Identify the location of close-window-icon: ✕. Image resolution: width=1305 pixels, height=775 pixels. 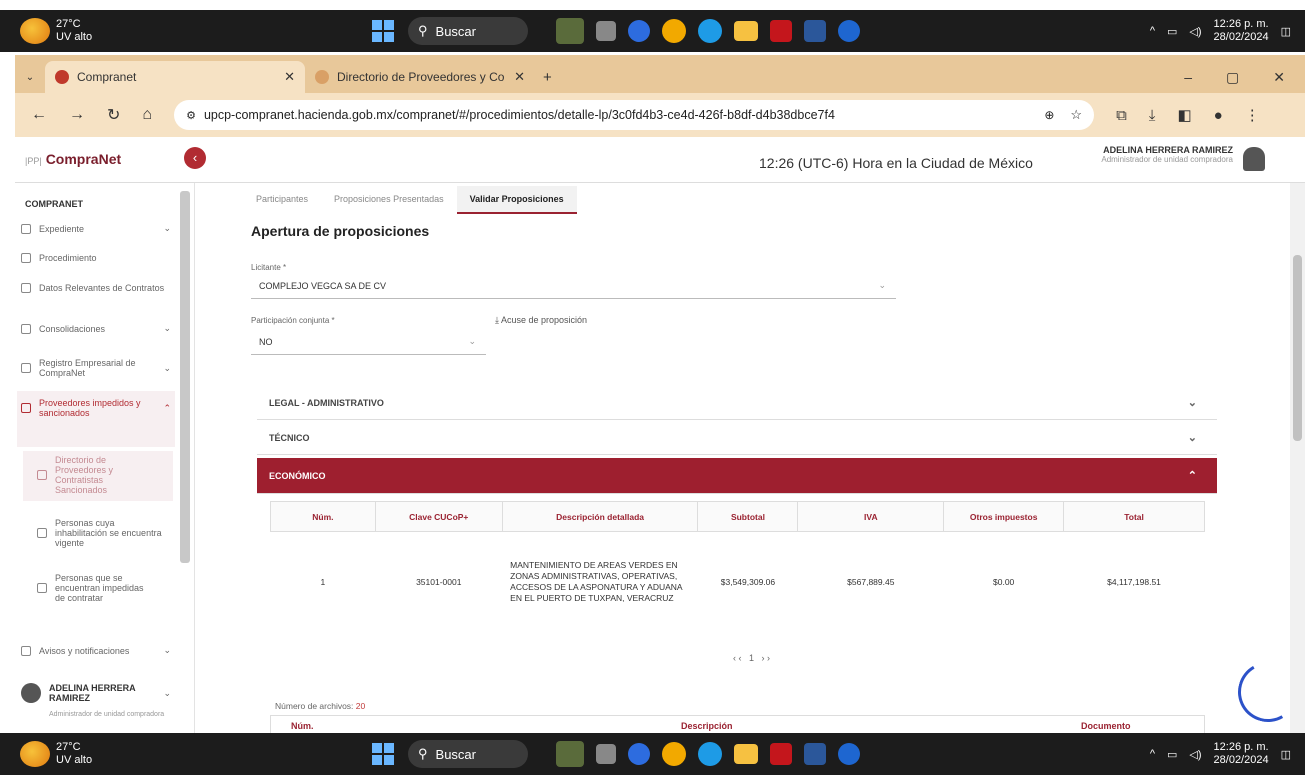
(1279, 77).